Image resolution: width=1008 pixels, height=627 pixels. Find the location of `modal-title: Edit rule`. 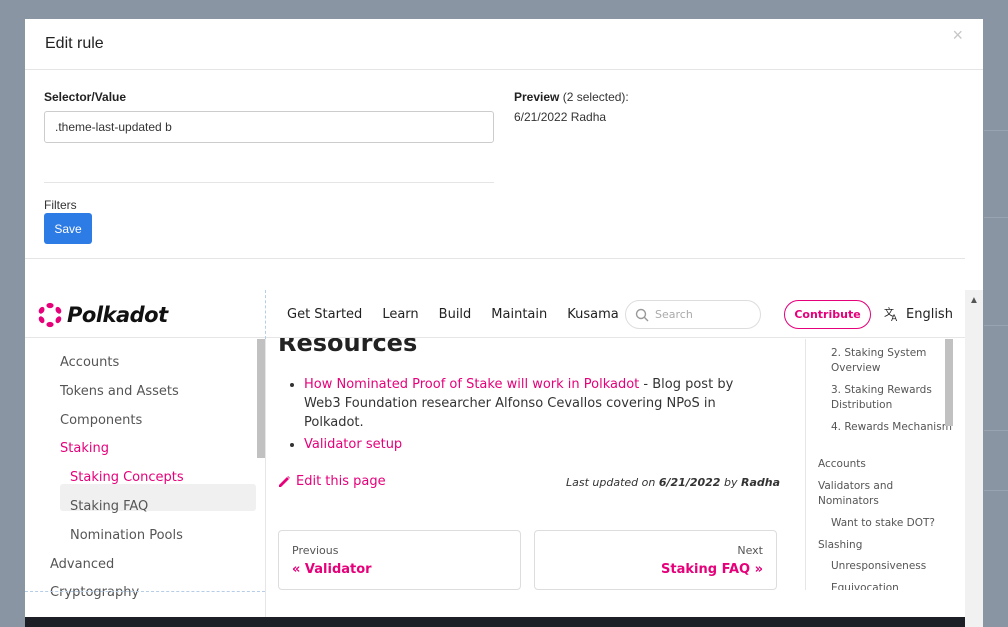

modal-title: Edit rule is located at coordinates (74, 43).